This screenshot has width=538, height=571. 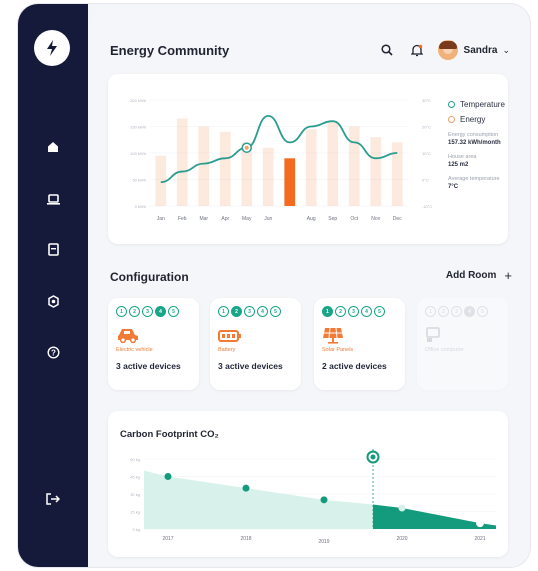 What do you see at coordinates (375, 219) in the screenshot?
I see `x-tick-label: Nov` at bounding box center [375, 219].